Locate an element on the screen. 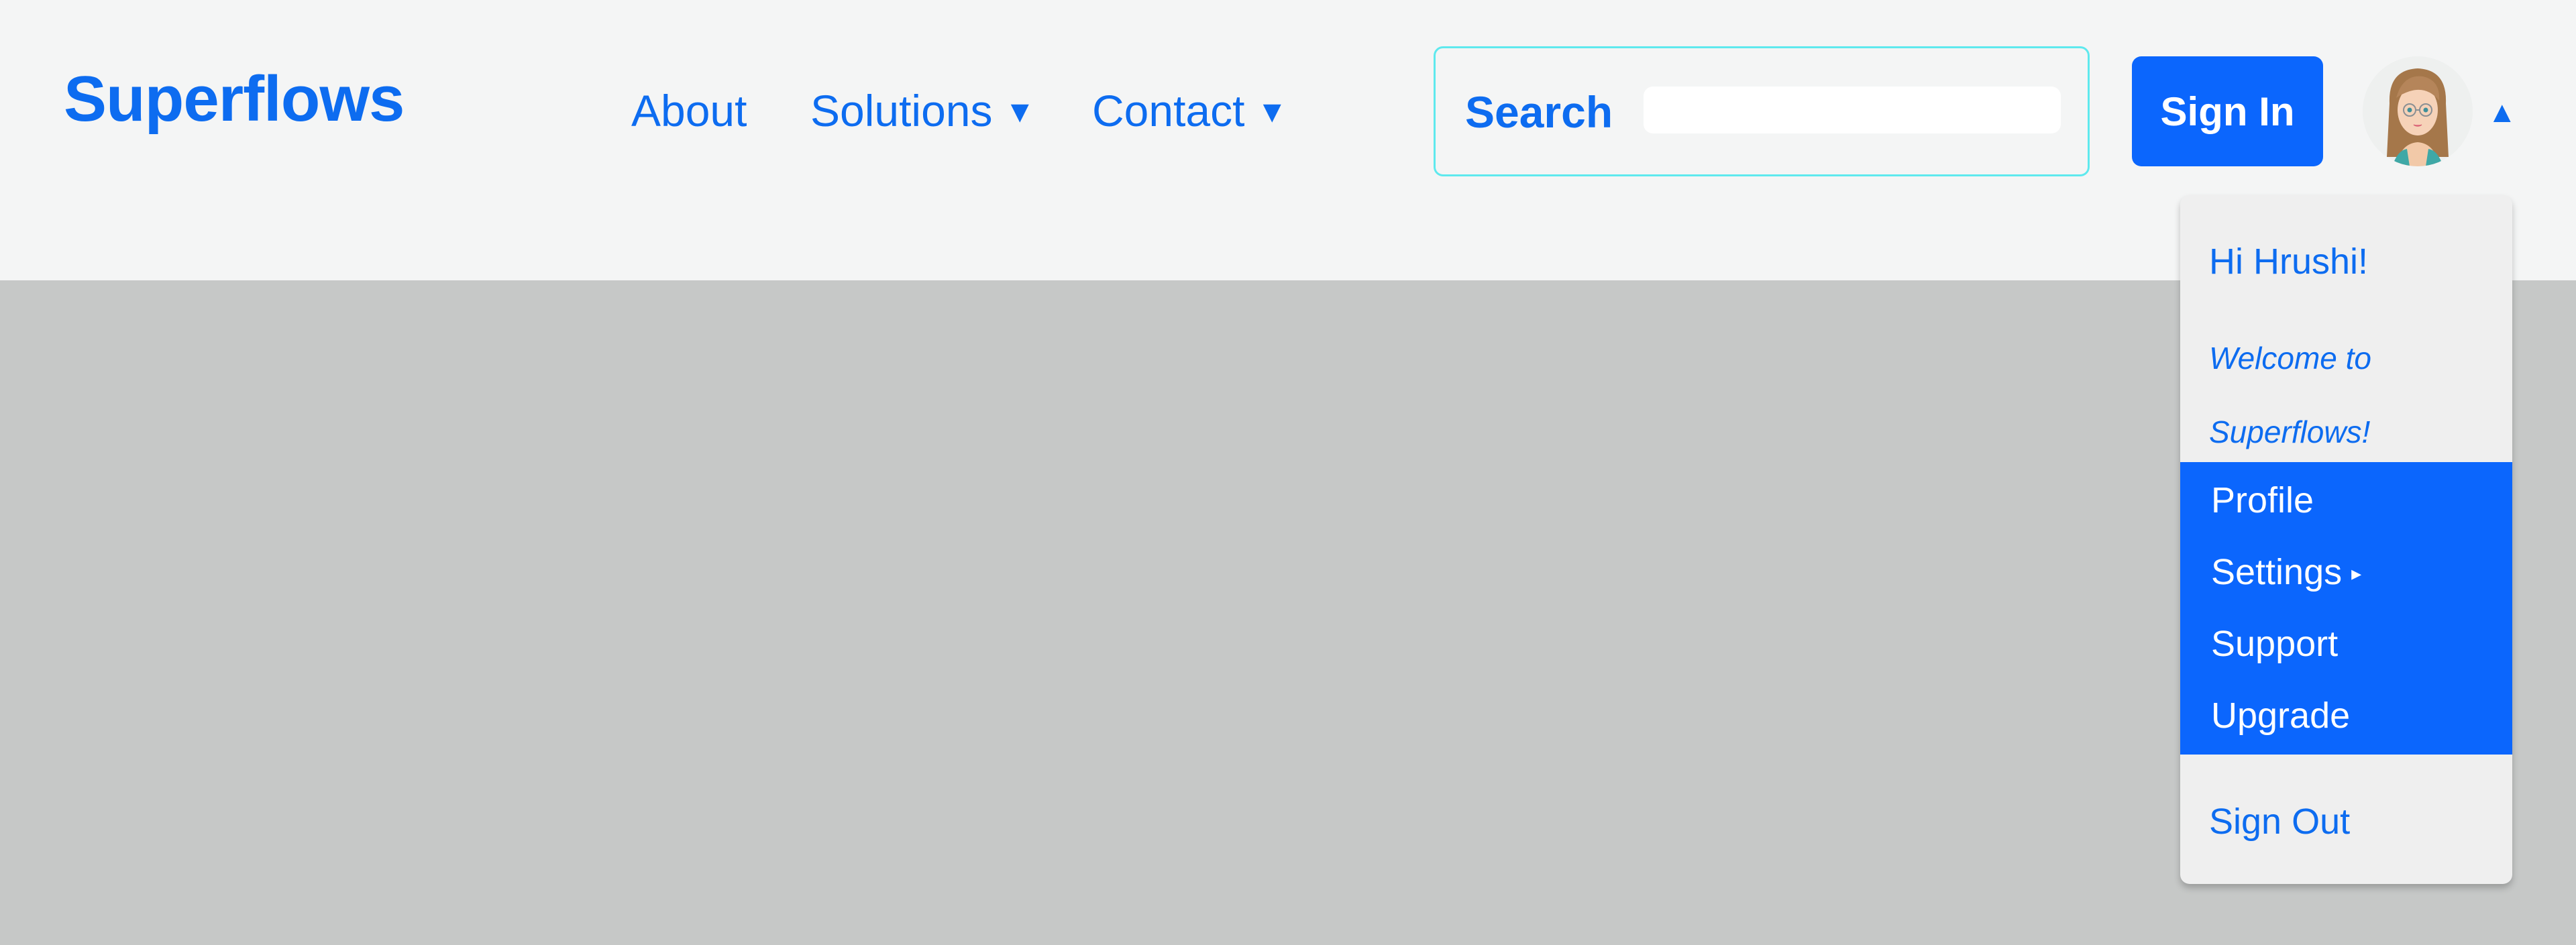  brand-logo: Superflows is located at coordinates (234, 99).